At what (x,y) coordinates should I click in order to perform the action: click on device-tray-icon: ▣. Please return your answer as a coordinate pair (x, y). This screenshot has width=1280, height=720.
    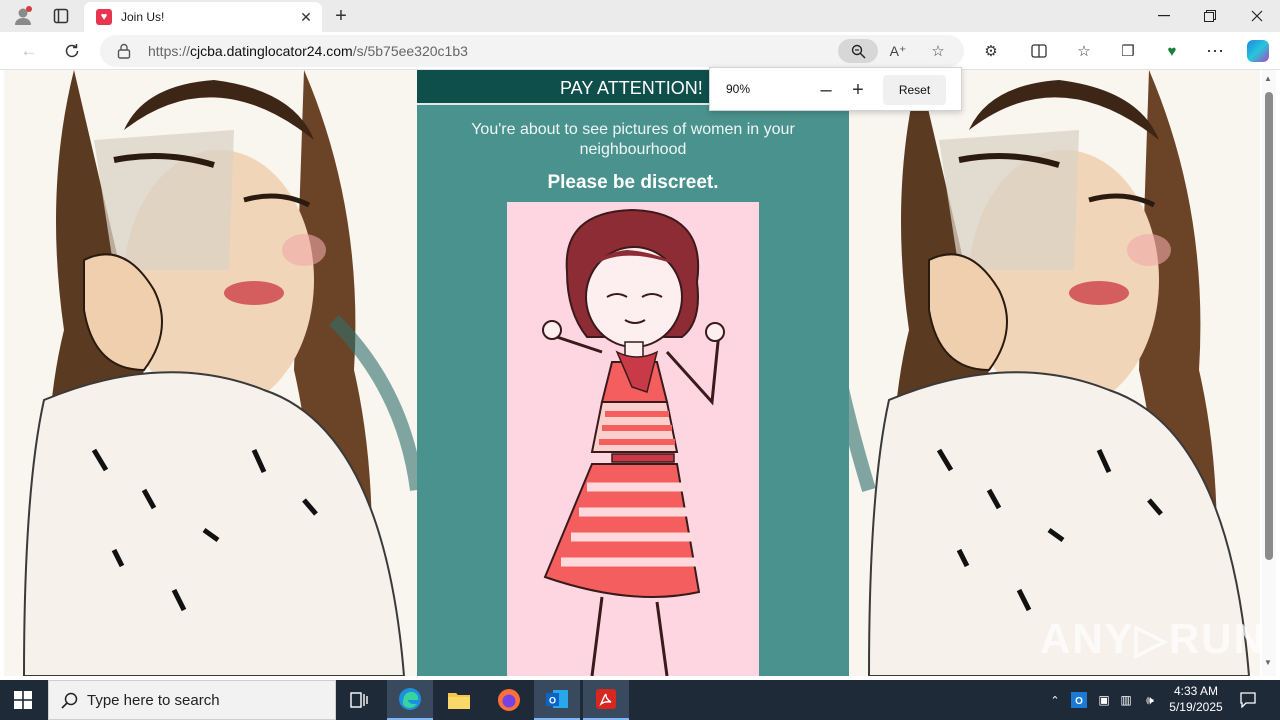
    Looking at the image, I should click on (1104, 700).